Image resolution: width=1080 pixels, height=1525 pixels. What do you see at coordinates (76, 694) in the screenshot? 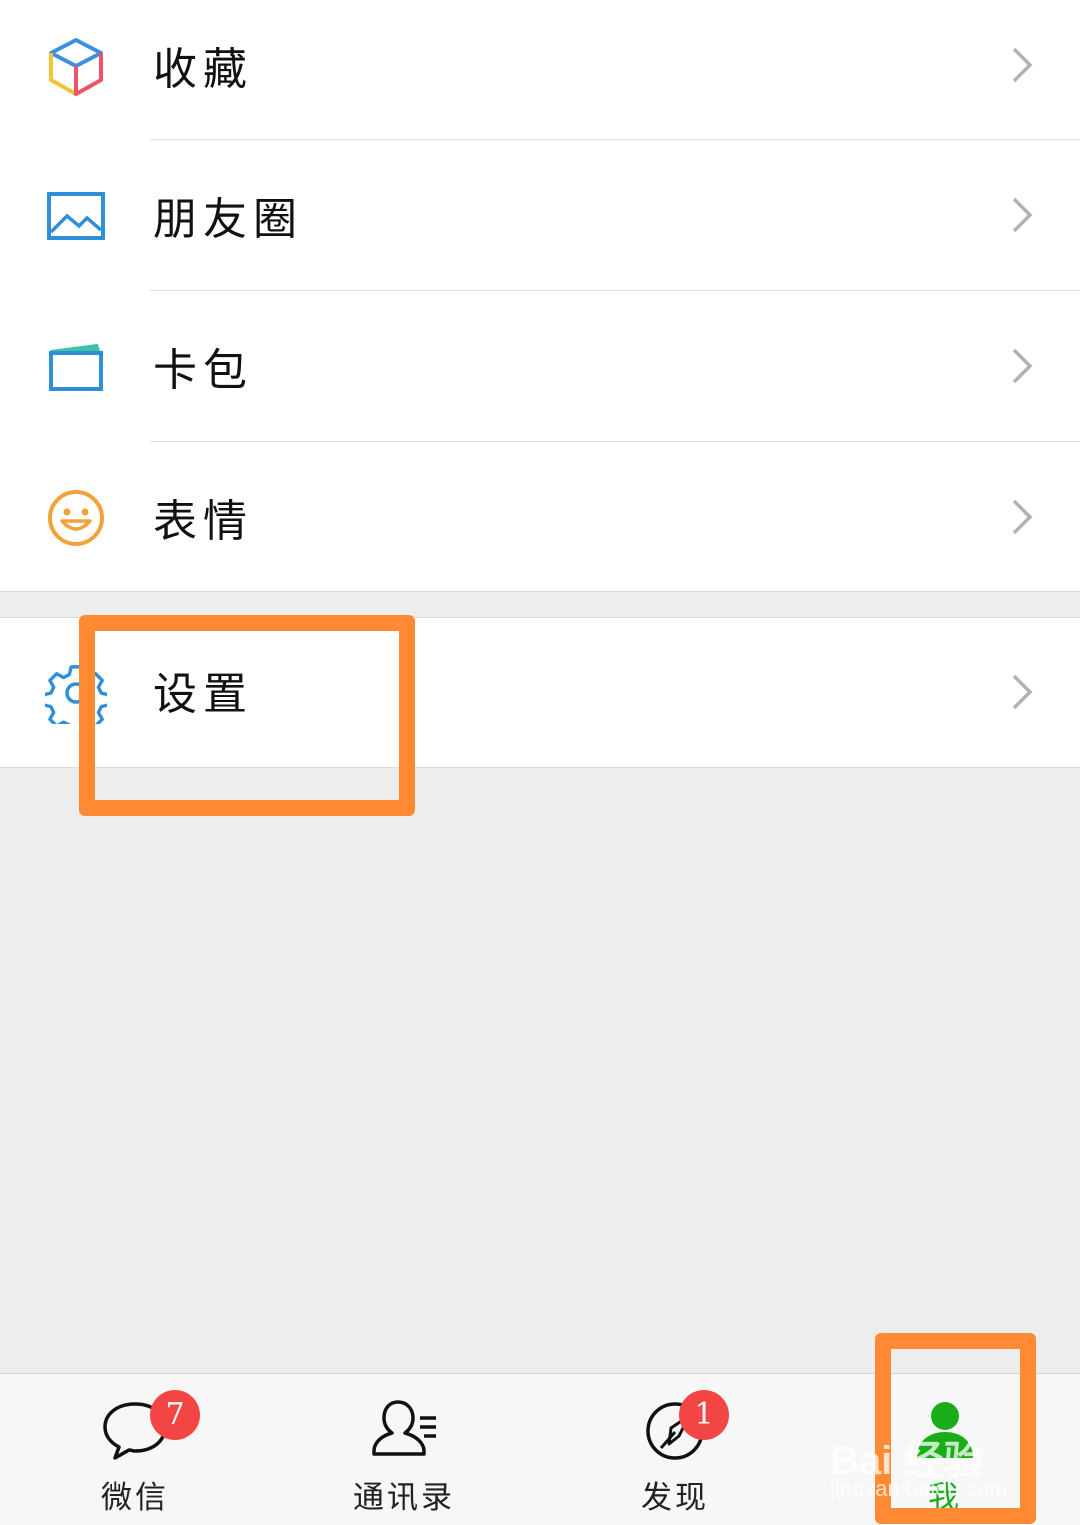
I see `gear-icon` at bounding box center [76, 694].